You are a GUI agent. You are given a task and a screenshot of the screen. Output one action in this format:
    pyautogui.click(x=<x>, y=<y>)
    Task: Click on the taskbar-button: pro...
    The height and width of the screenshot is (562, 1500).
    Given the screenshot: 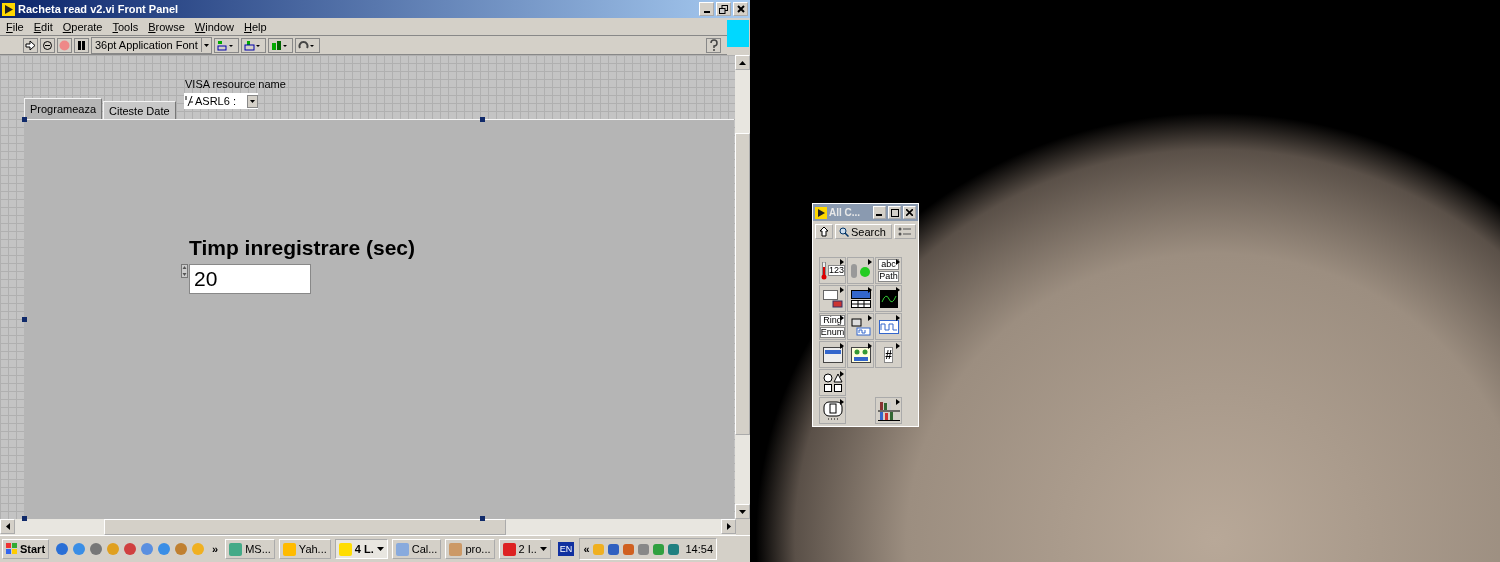 What is the action you would take?
    pyautogui.click(x=470, y=549)
    